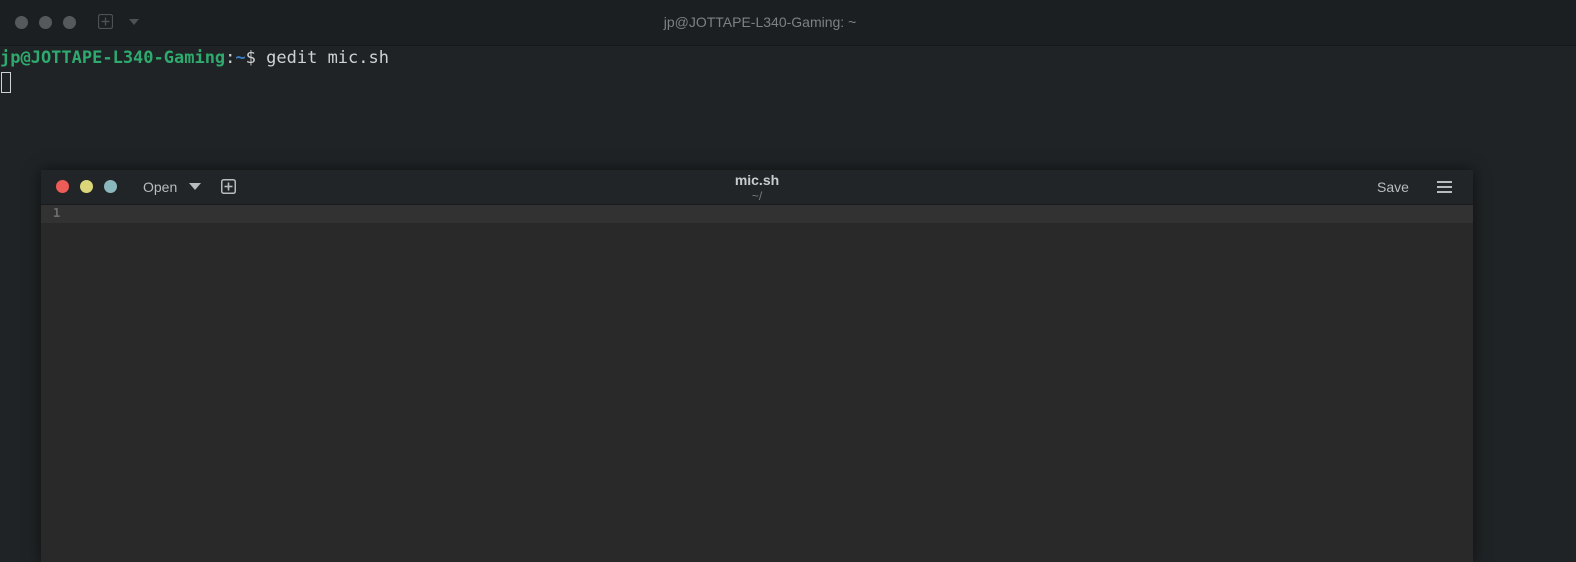  I want to click on prompt-colon: :, so click(230, 58).